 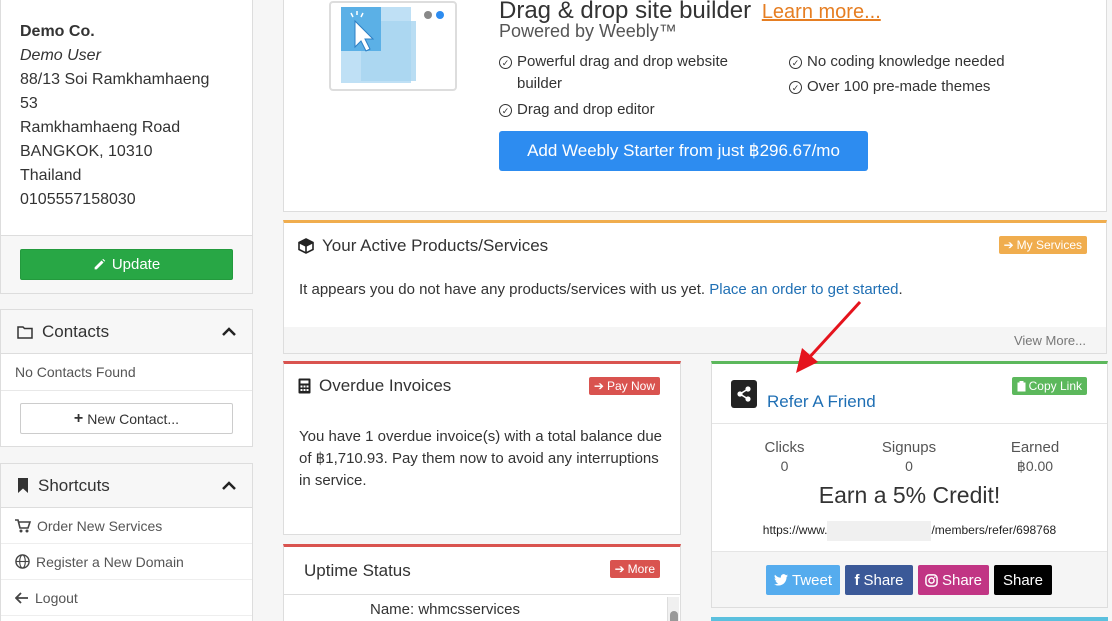 I want to click on shortcut-label: Register a New Domain, so click(x=110, y=561).